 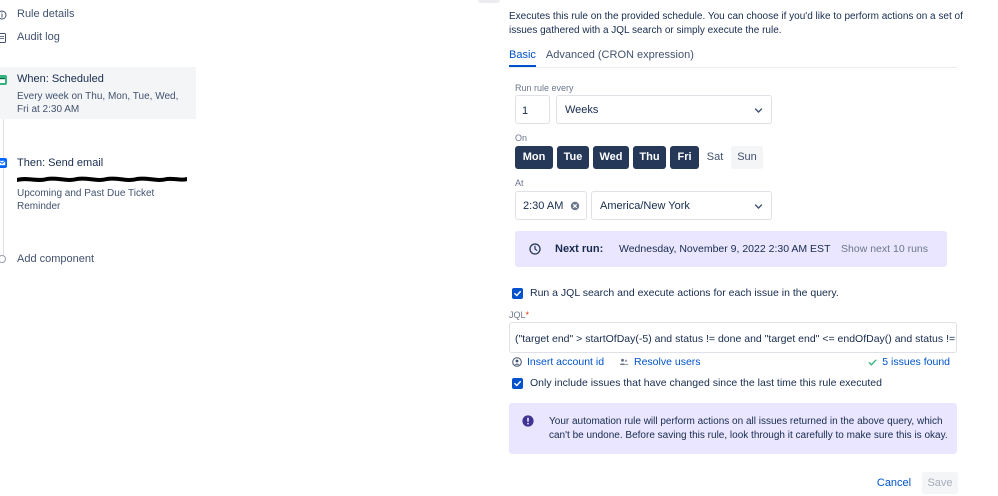 I want to click on time-input: 2:30 AM, so click(x=551, y=205).